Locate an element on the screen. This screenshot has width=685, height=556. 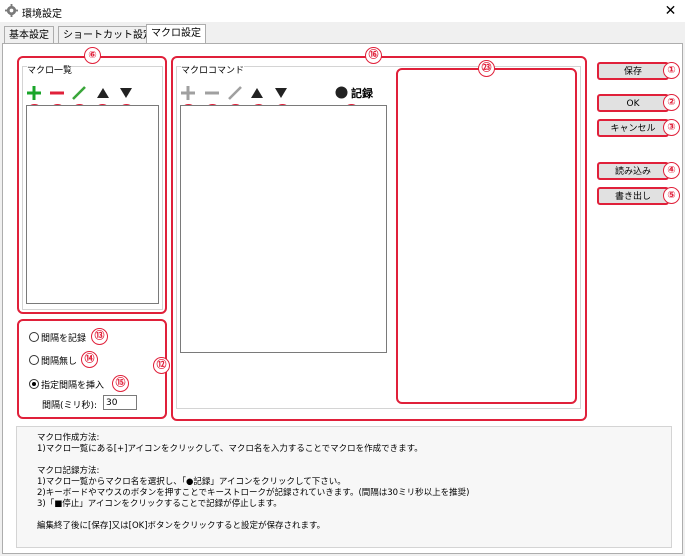
annotation-badge: ④ is located at coordinates (671, 170).